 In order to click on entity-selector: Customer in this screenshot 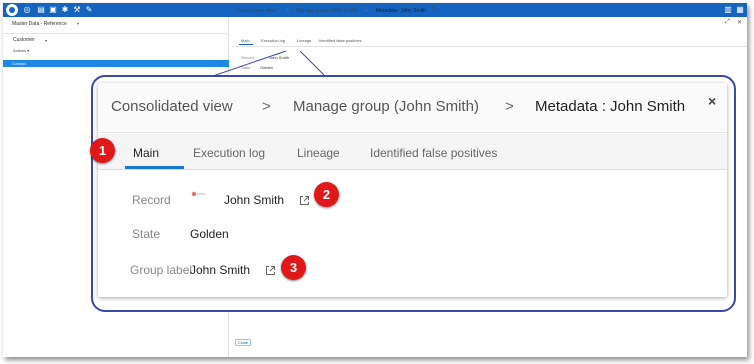, I will do `click(24, 40)`.